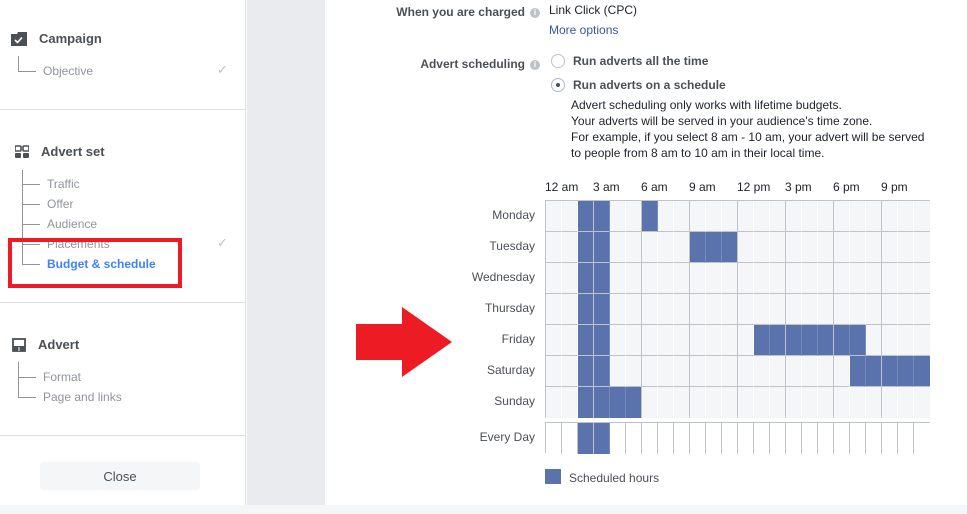  I want to click on sidebar-item-page-and-links: Page and links, so click(82, 397).